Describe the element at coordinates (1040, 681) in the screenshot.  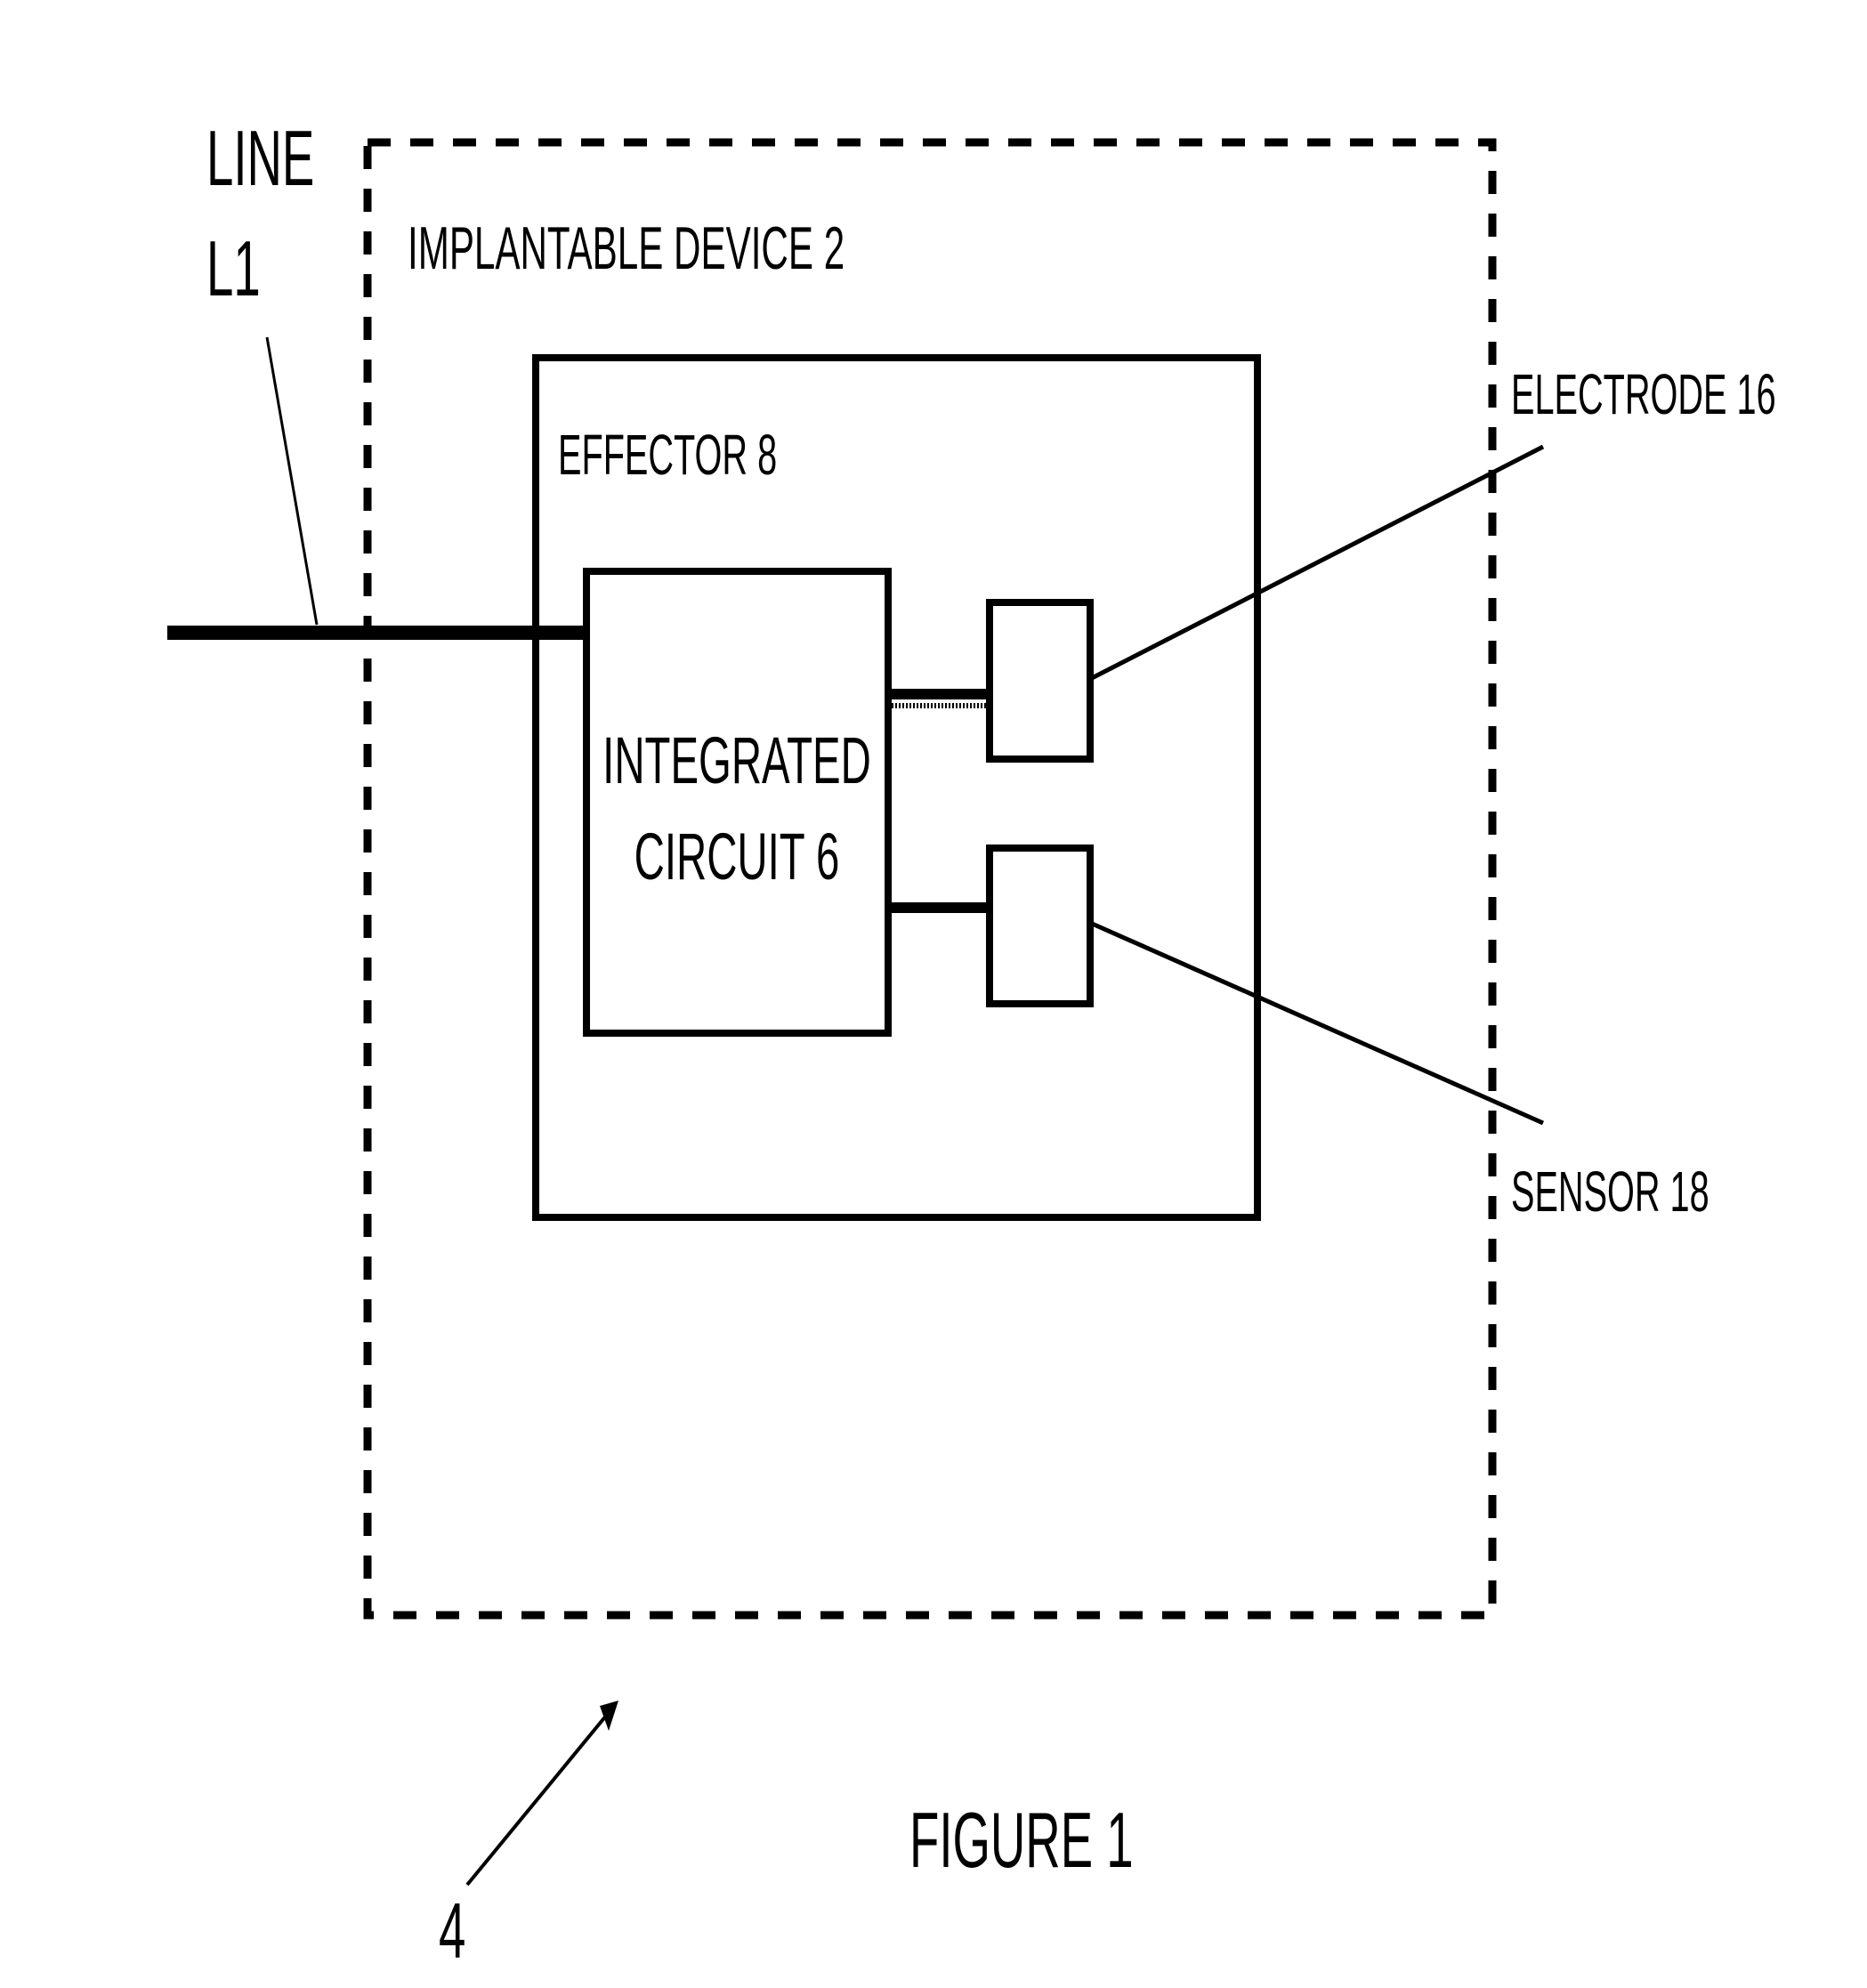
I see `electrode-box` at that location.